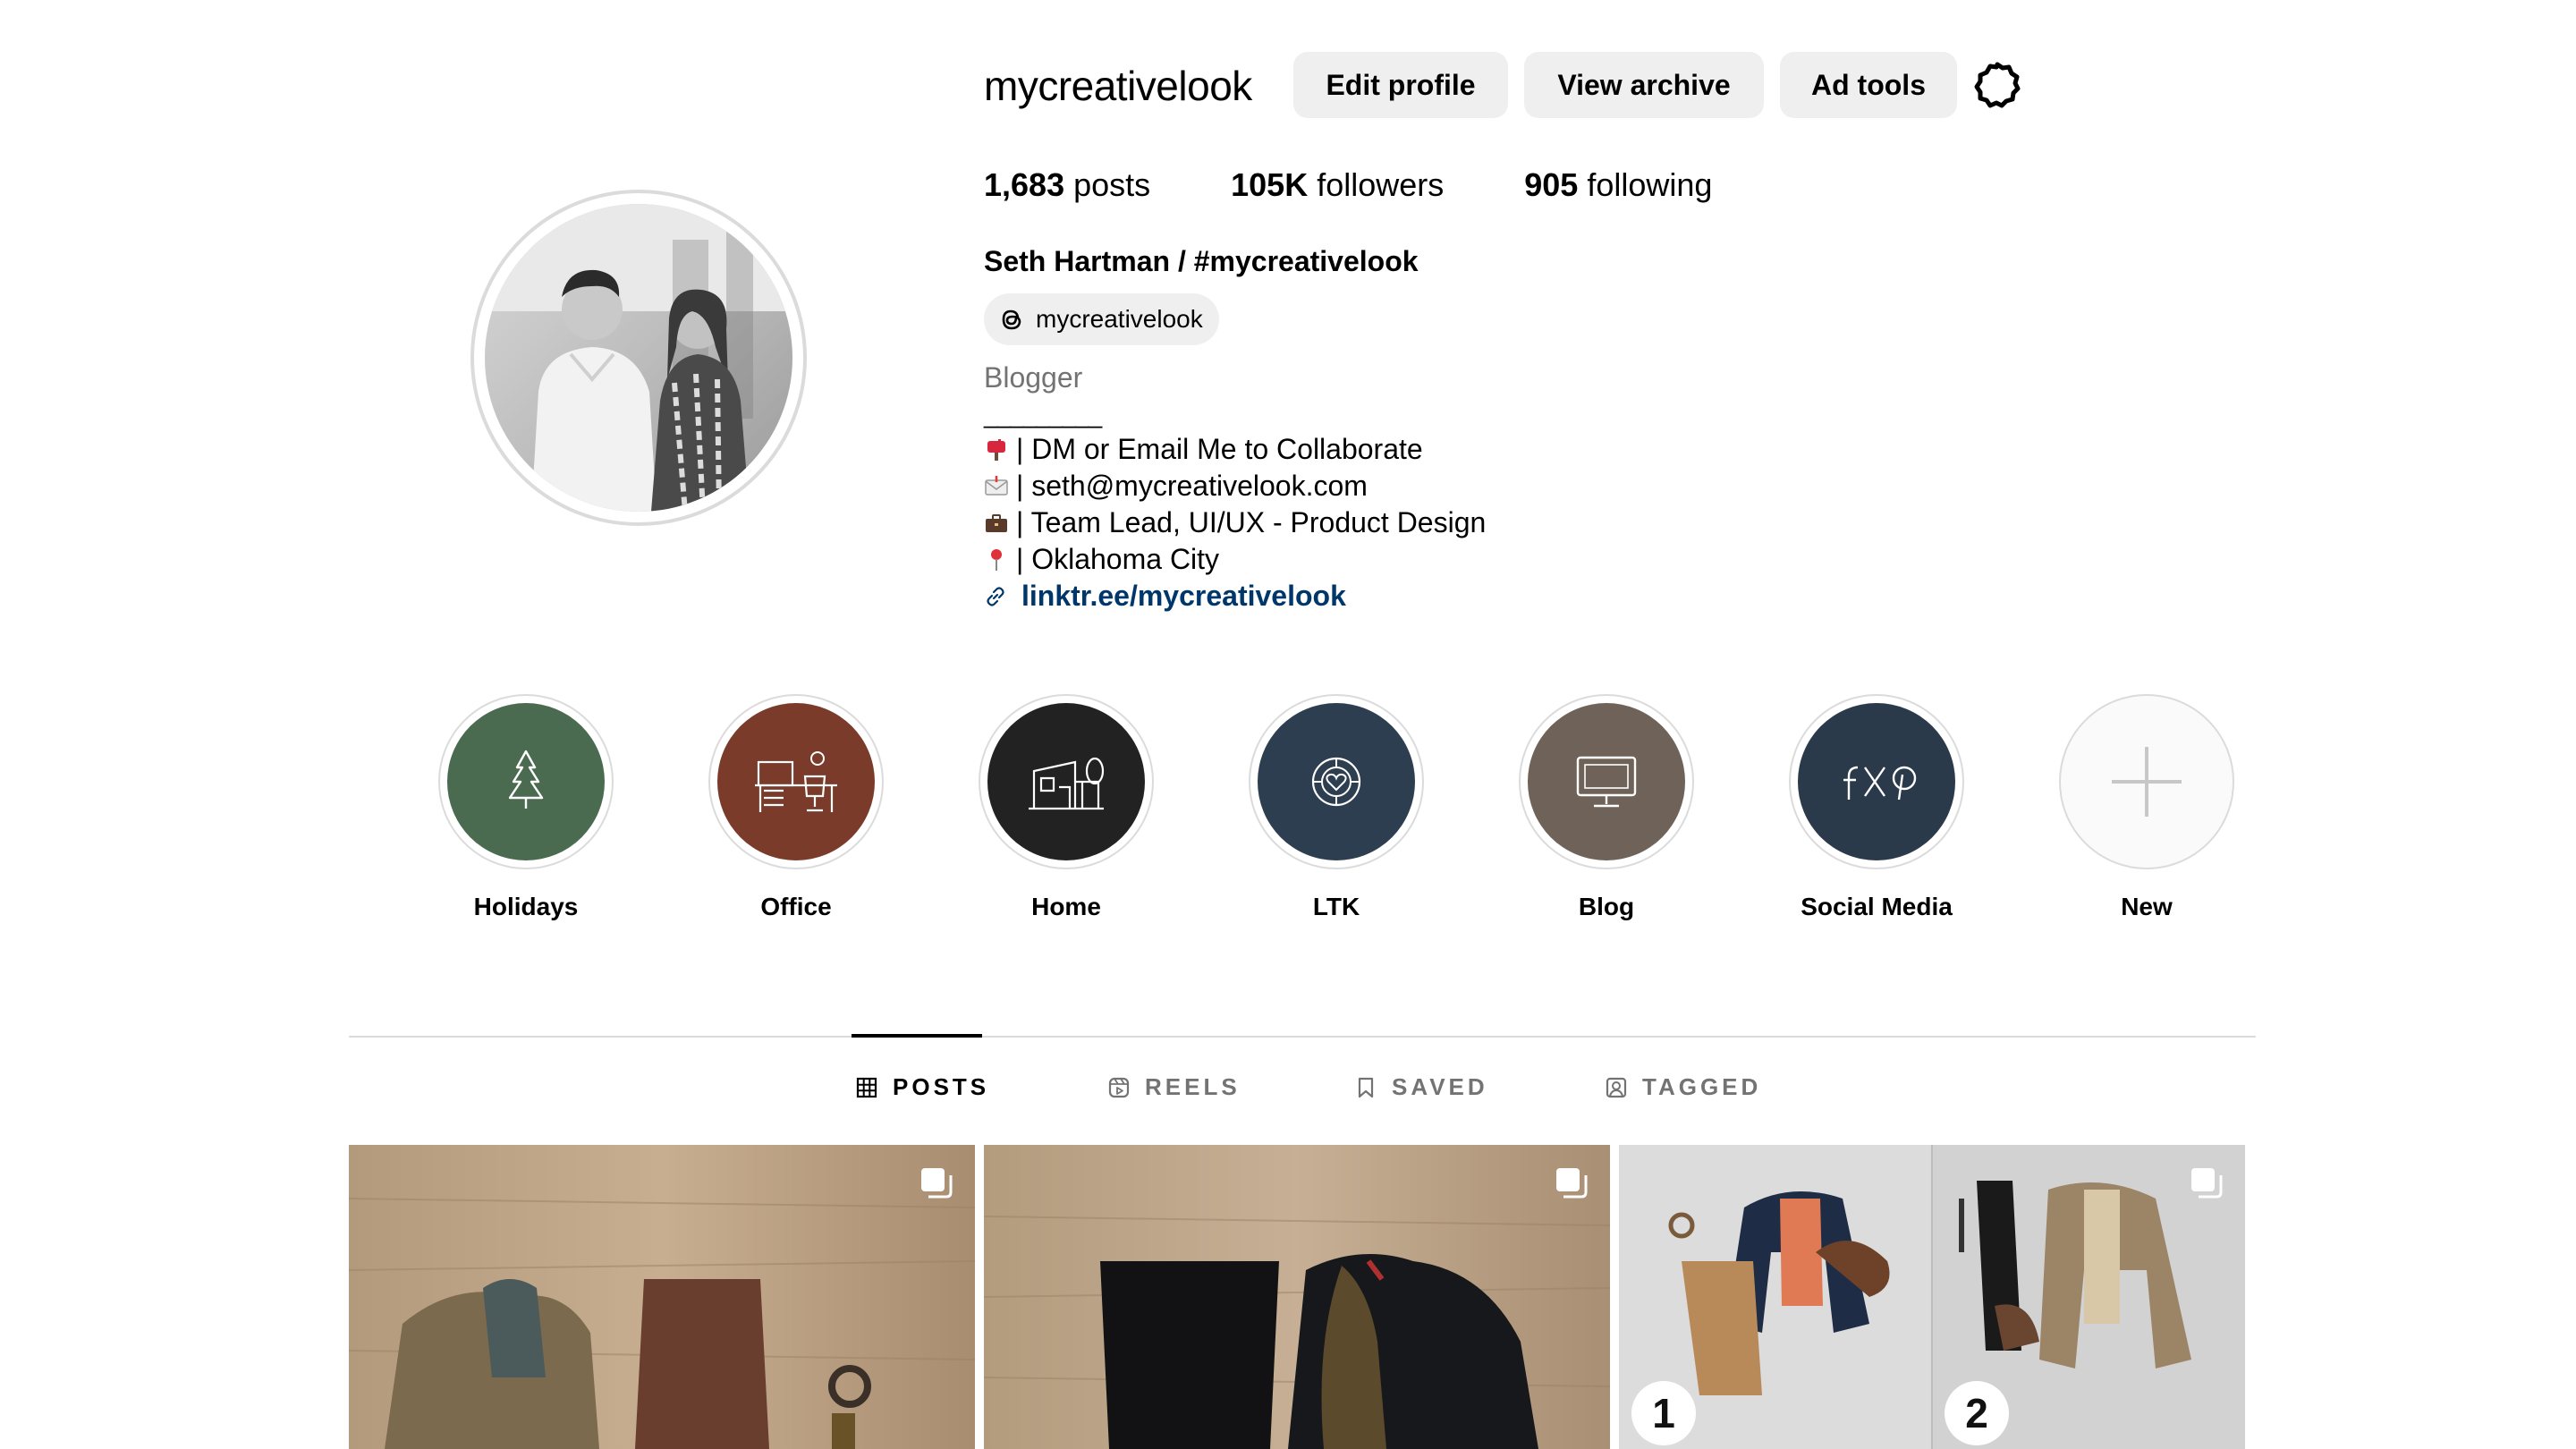 The height and width of the screenshot is (1449, 2576). I want to click on briefcase-icon, so click(996, 522).